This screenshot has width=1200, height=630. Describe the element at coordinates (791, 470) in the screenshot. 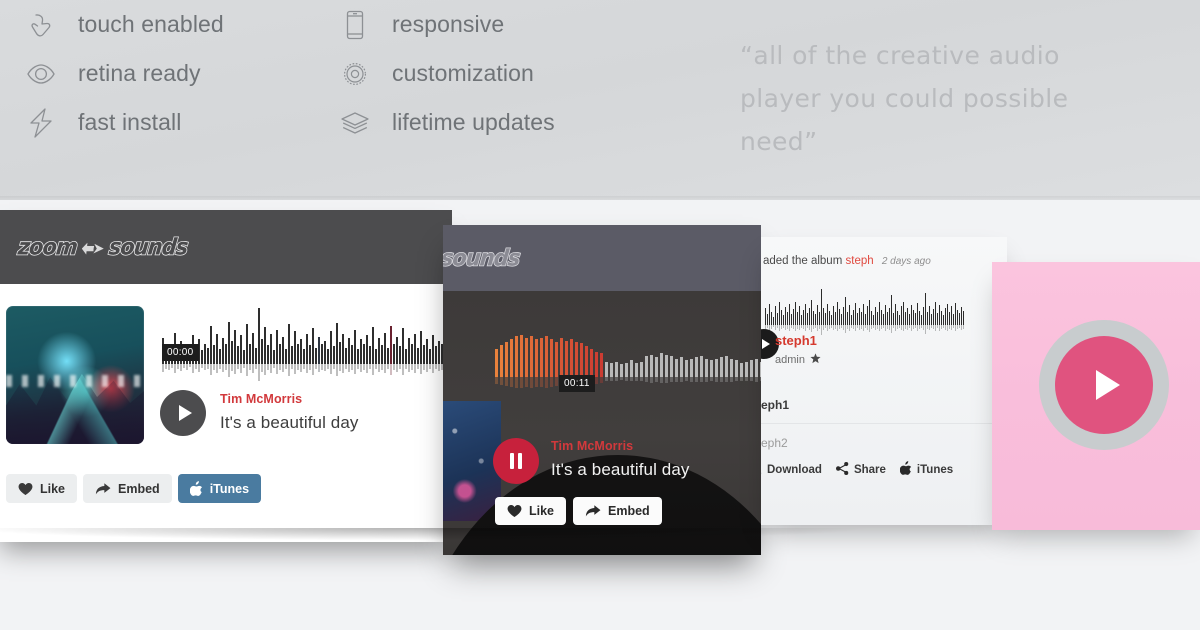

I see `download-button: Download` at that location.